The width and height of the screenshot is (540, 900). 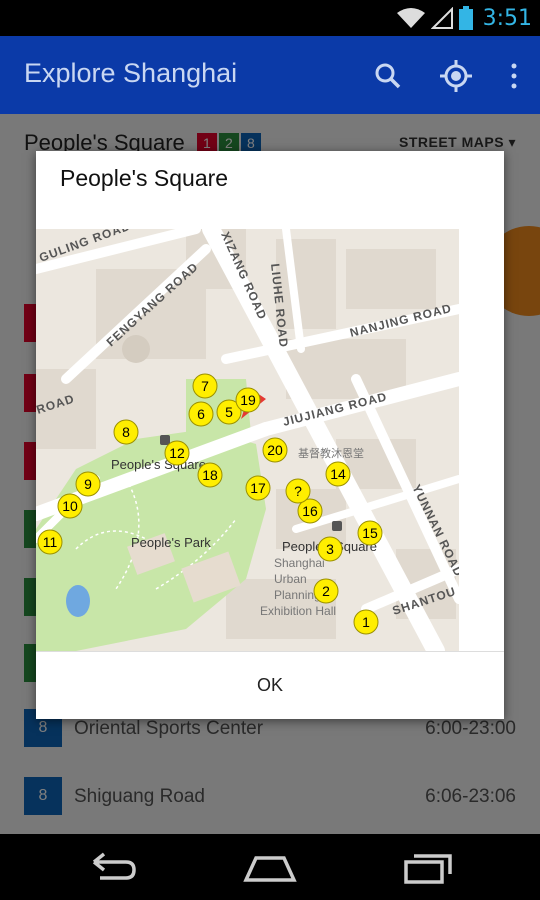 I want to click on exit-marker: ?, so click(x=298, y=491).